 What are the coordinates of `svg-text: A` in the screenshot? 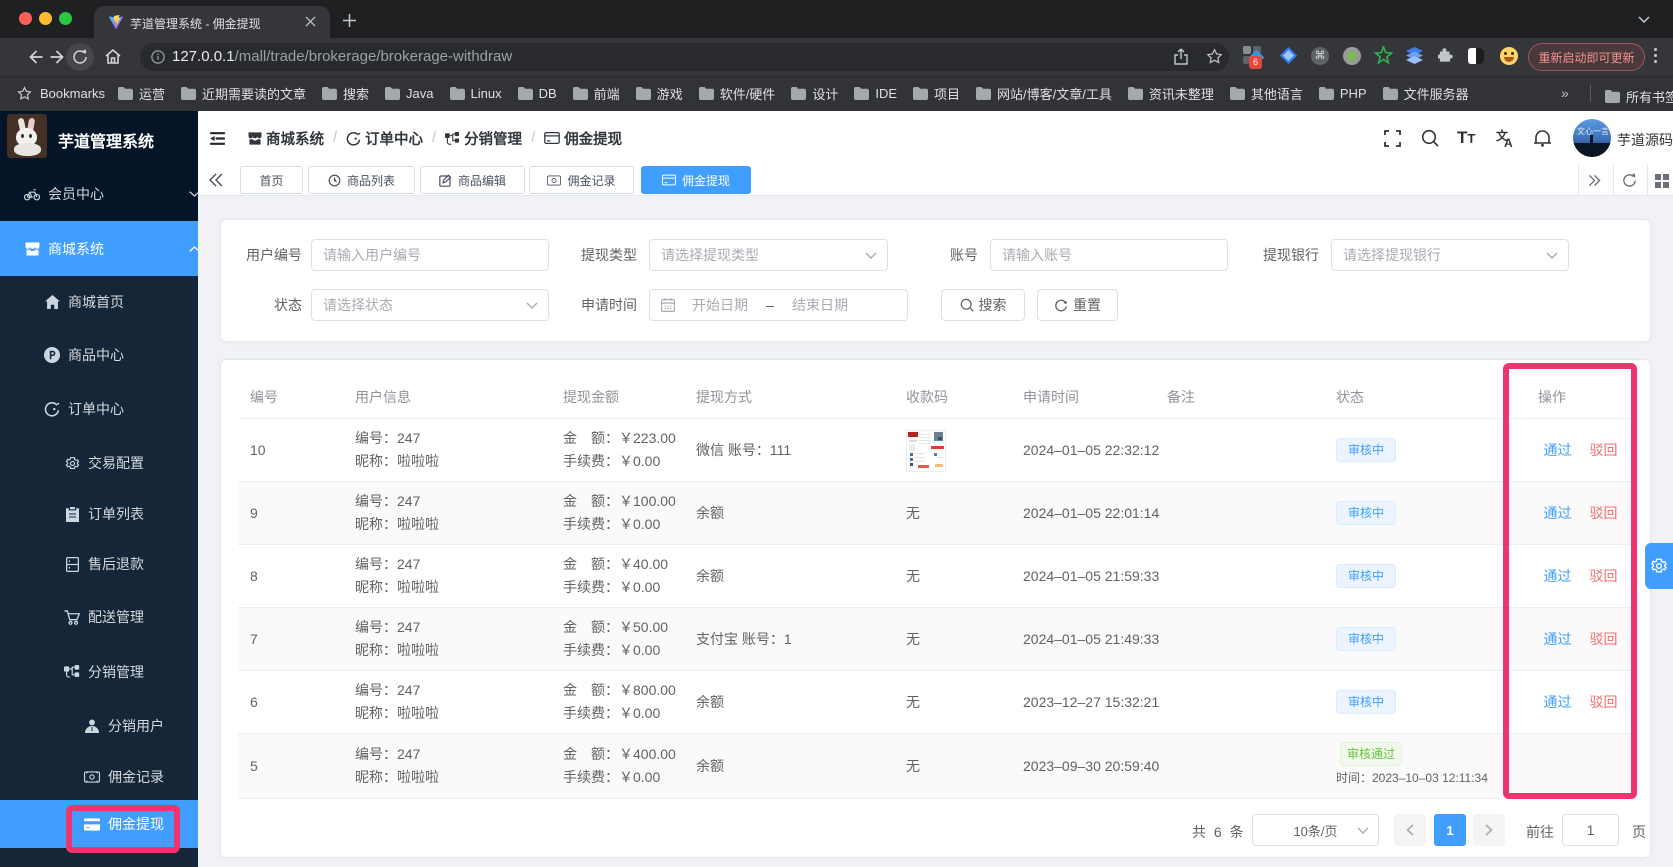 It's located at (1508, 141).